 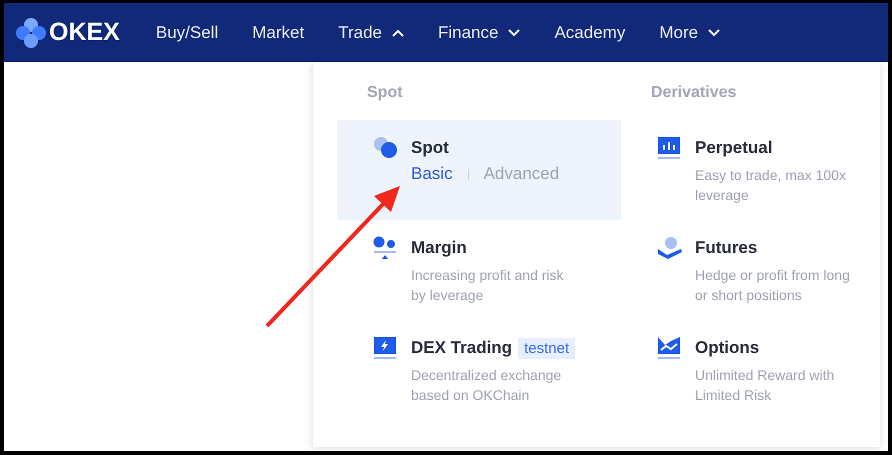 What do you see at coordinates (488, 285) in the screenshot?
I see `item-description: Increasing profit and risk by leverage` at bounding box center [488, 285].